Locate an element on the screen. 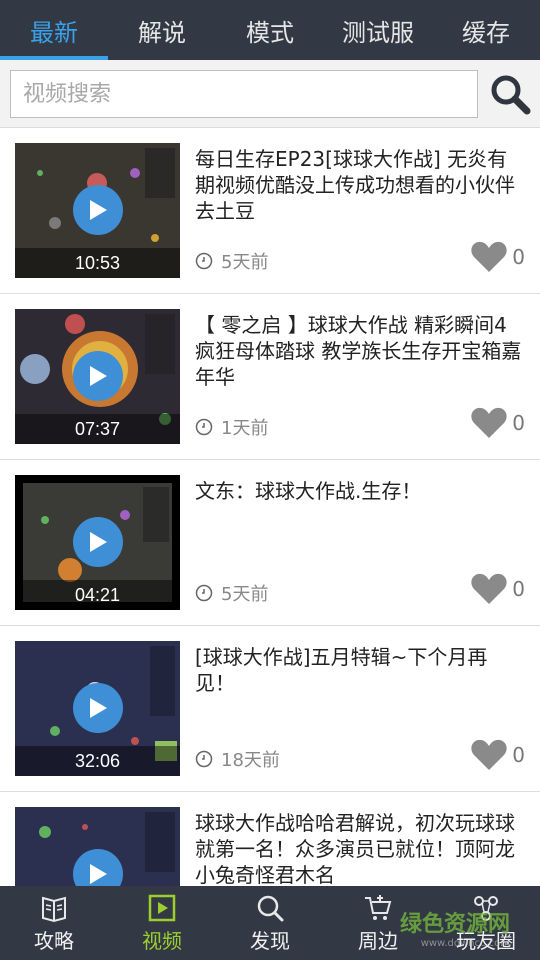 This screenshot has height=960, width=540. tab-modes: 模式 is located at coordinates (270, 30).